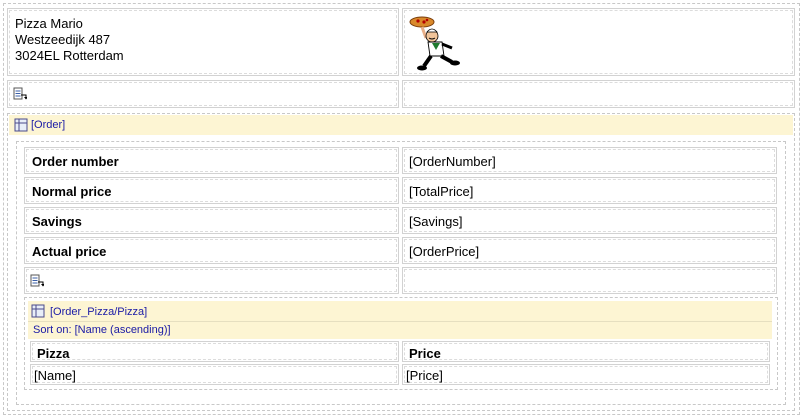 The height and width of the screenshot is (418, 802). I want to click on order-row-value: [TotalPrice], so click(589, 190).